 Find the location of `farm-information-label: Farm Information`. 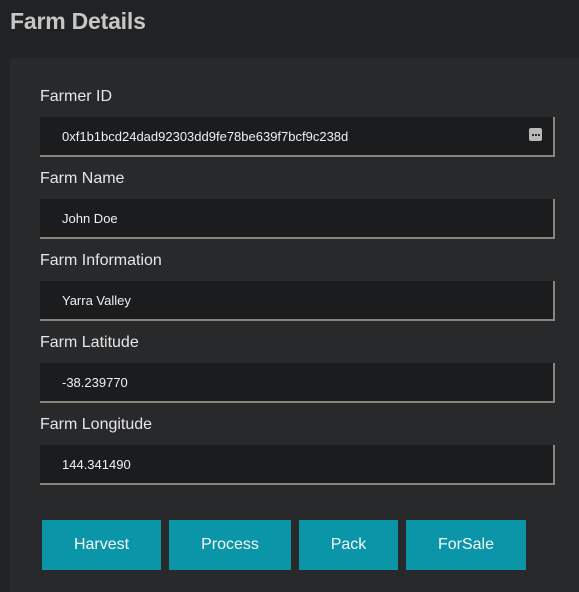

farm-information-label: Farm Information is located at coordinates (101, 260).